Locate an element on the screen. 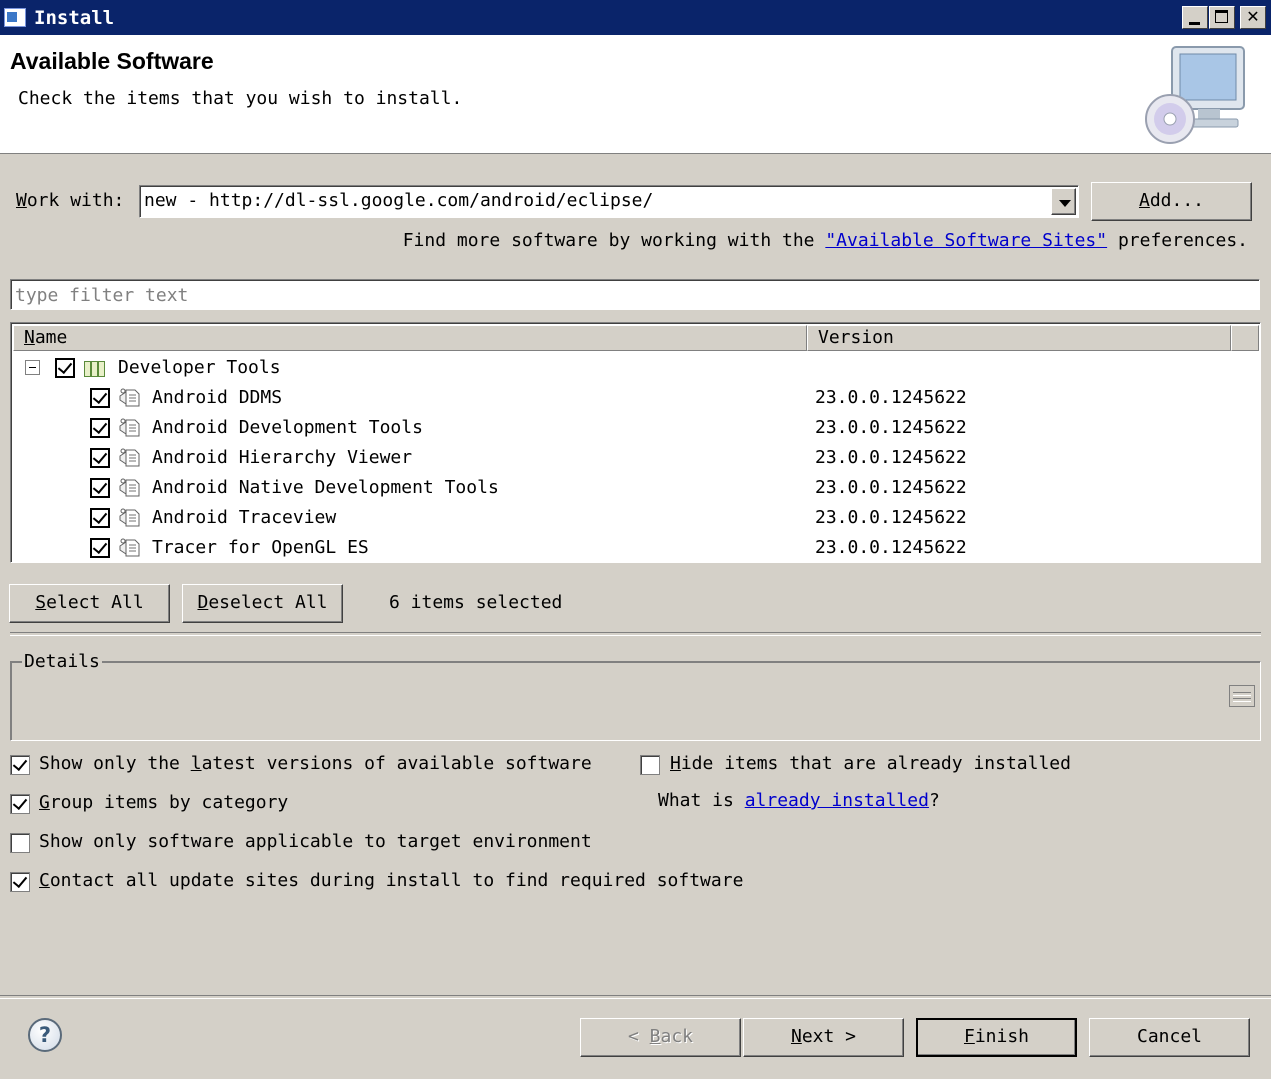  back-button: < Back is located at coordinates (660, 1037).